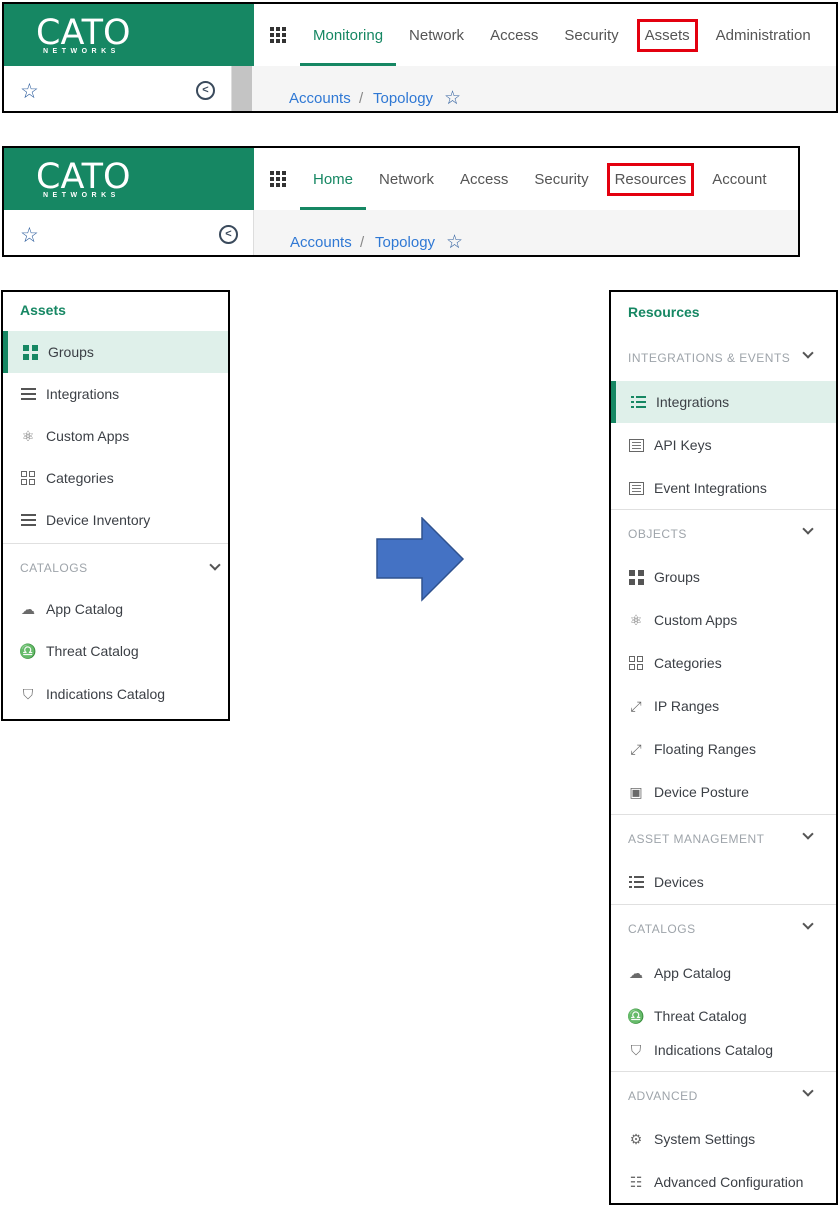 This screenshot has width=839, height=1206. I want to click on sidebar-item-label: App Catalog, so click(85, 609).